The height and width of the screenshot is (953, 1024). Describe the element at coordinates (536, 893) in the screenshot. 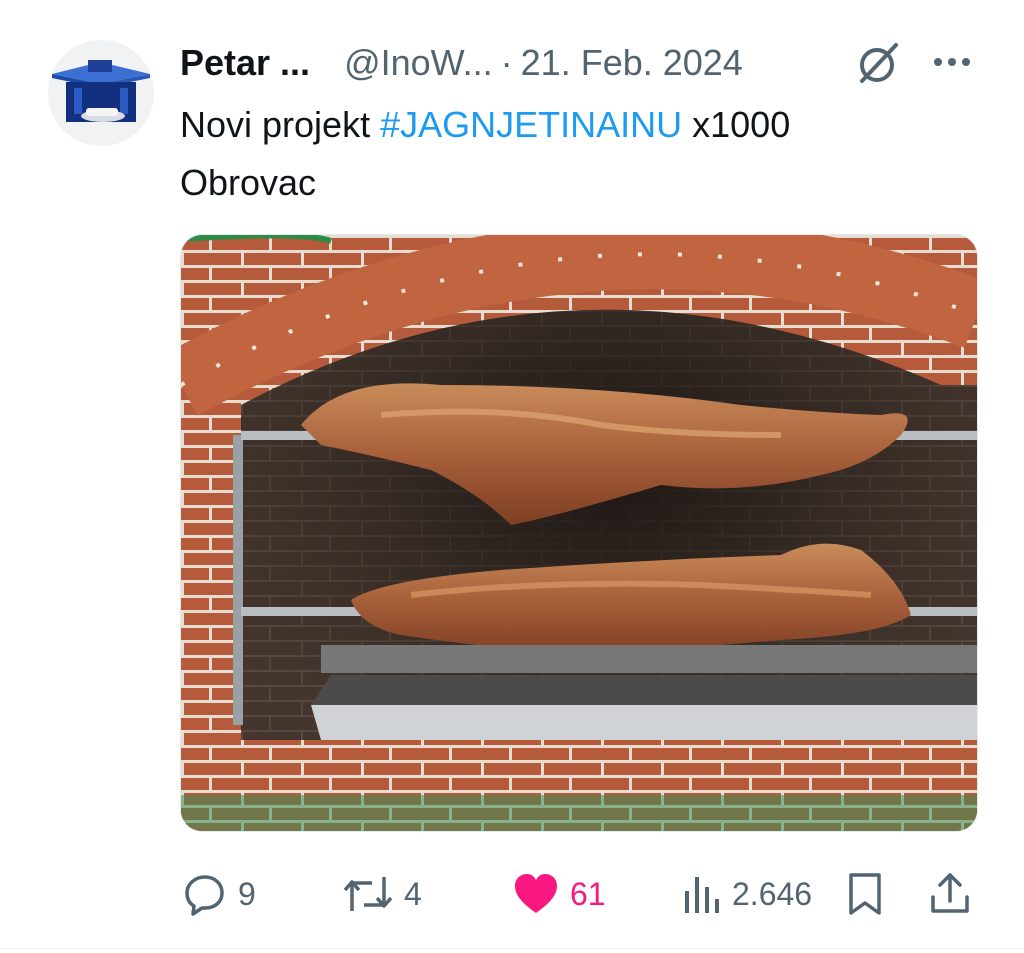

I see `heart-filled-icon` at that location.